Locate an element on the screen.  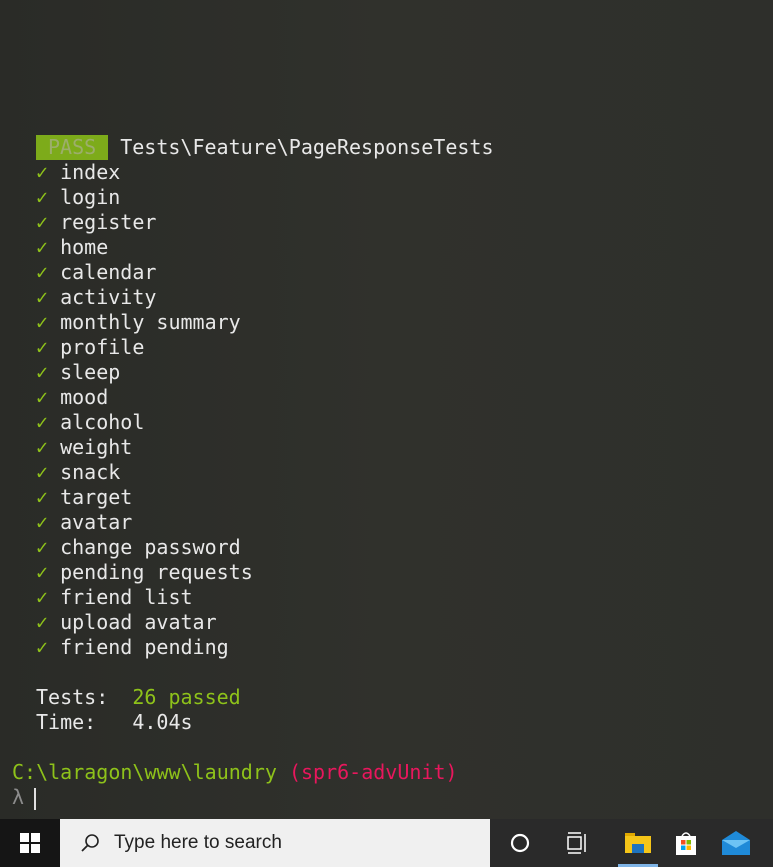
task-view-icon is located at coordinates (576, 843).